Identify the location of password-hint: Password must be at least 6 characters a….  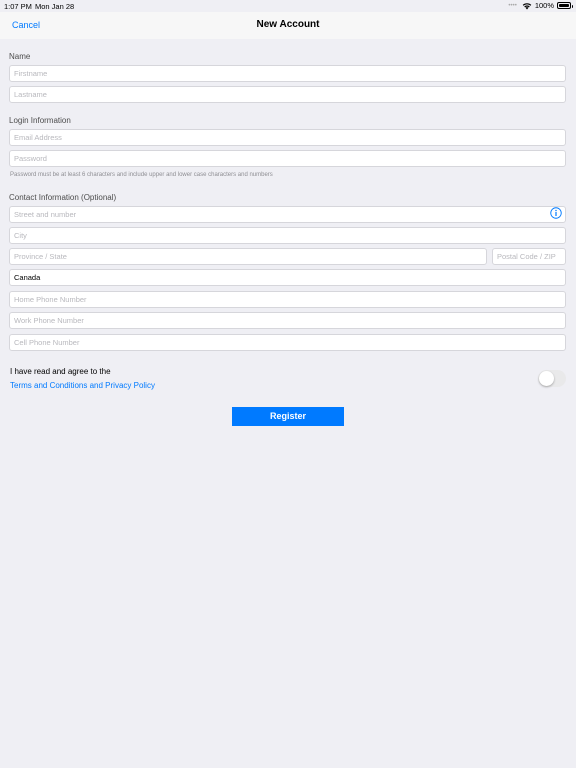
(141, 175).